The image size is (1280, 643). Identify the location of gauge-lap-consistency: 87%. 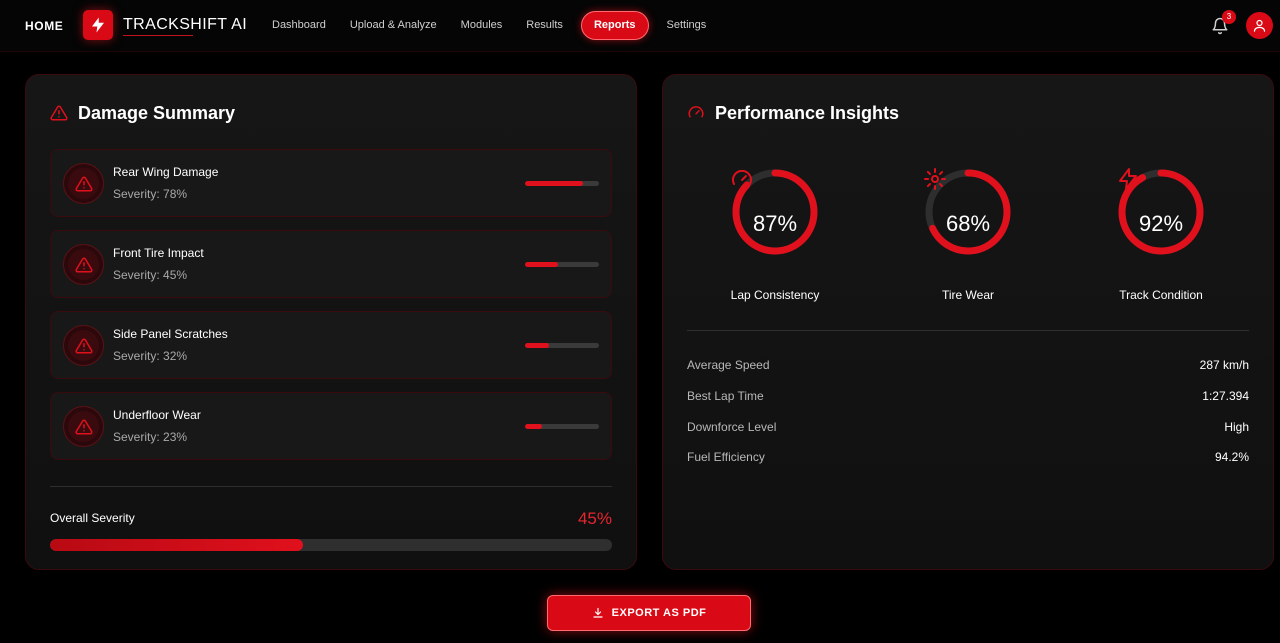
(775, 212).